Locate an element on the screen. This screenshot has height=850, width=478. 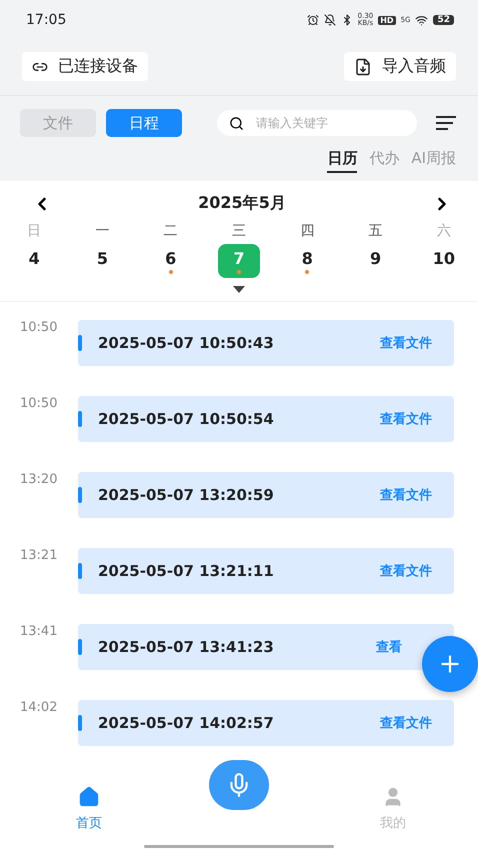
file-download-icon is located at coordinates (363, 67).